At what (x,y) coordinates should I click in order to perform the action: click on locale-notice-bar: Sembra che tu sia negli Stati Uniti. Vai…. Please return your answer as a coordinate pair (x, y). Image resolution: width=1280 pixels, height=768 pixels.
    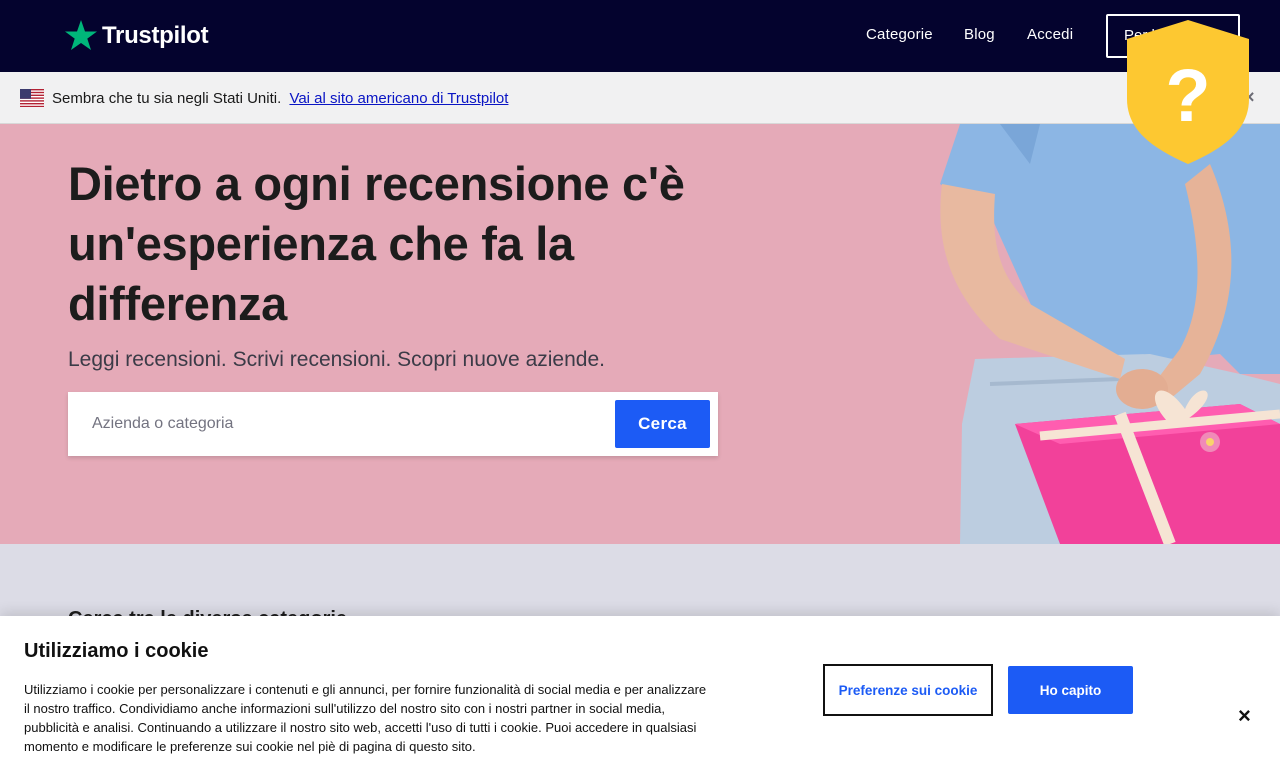
    Looking at the image, I should click on (640, 98).